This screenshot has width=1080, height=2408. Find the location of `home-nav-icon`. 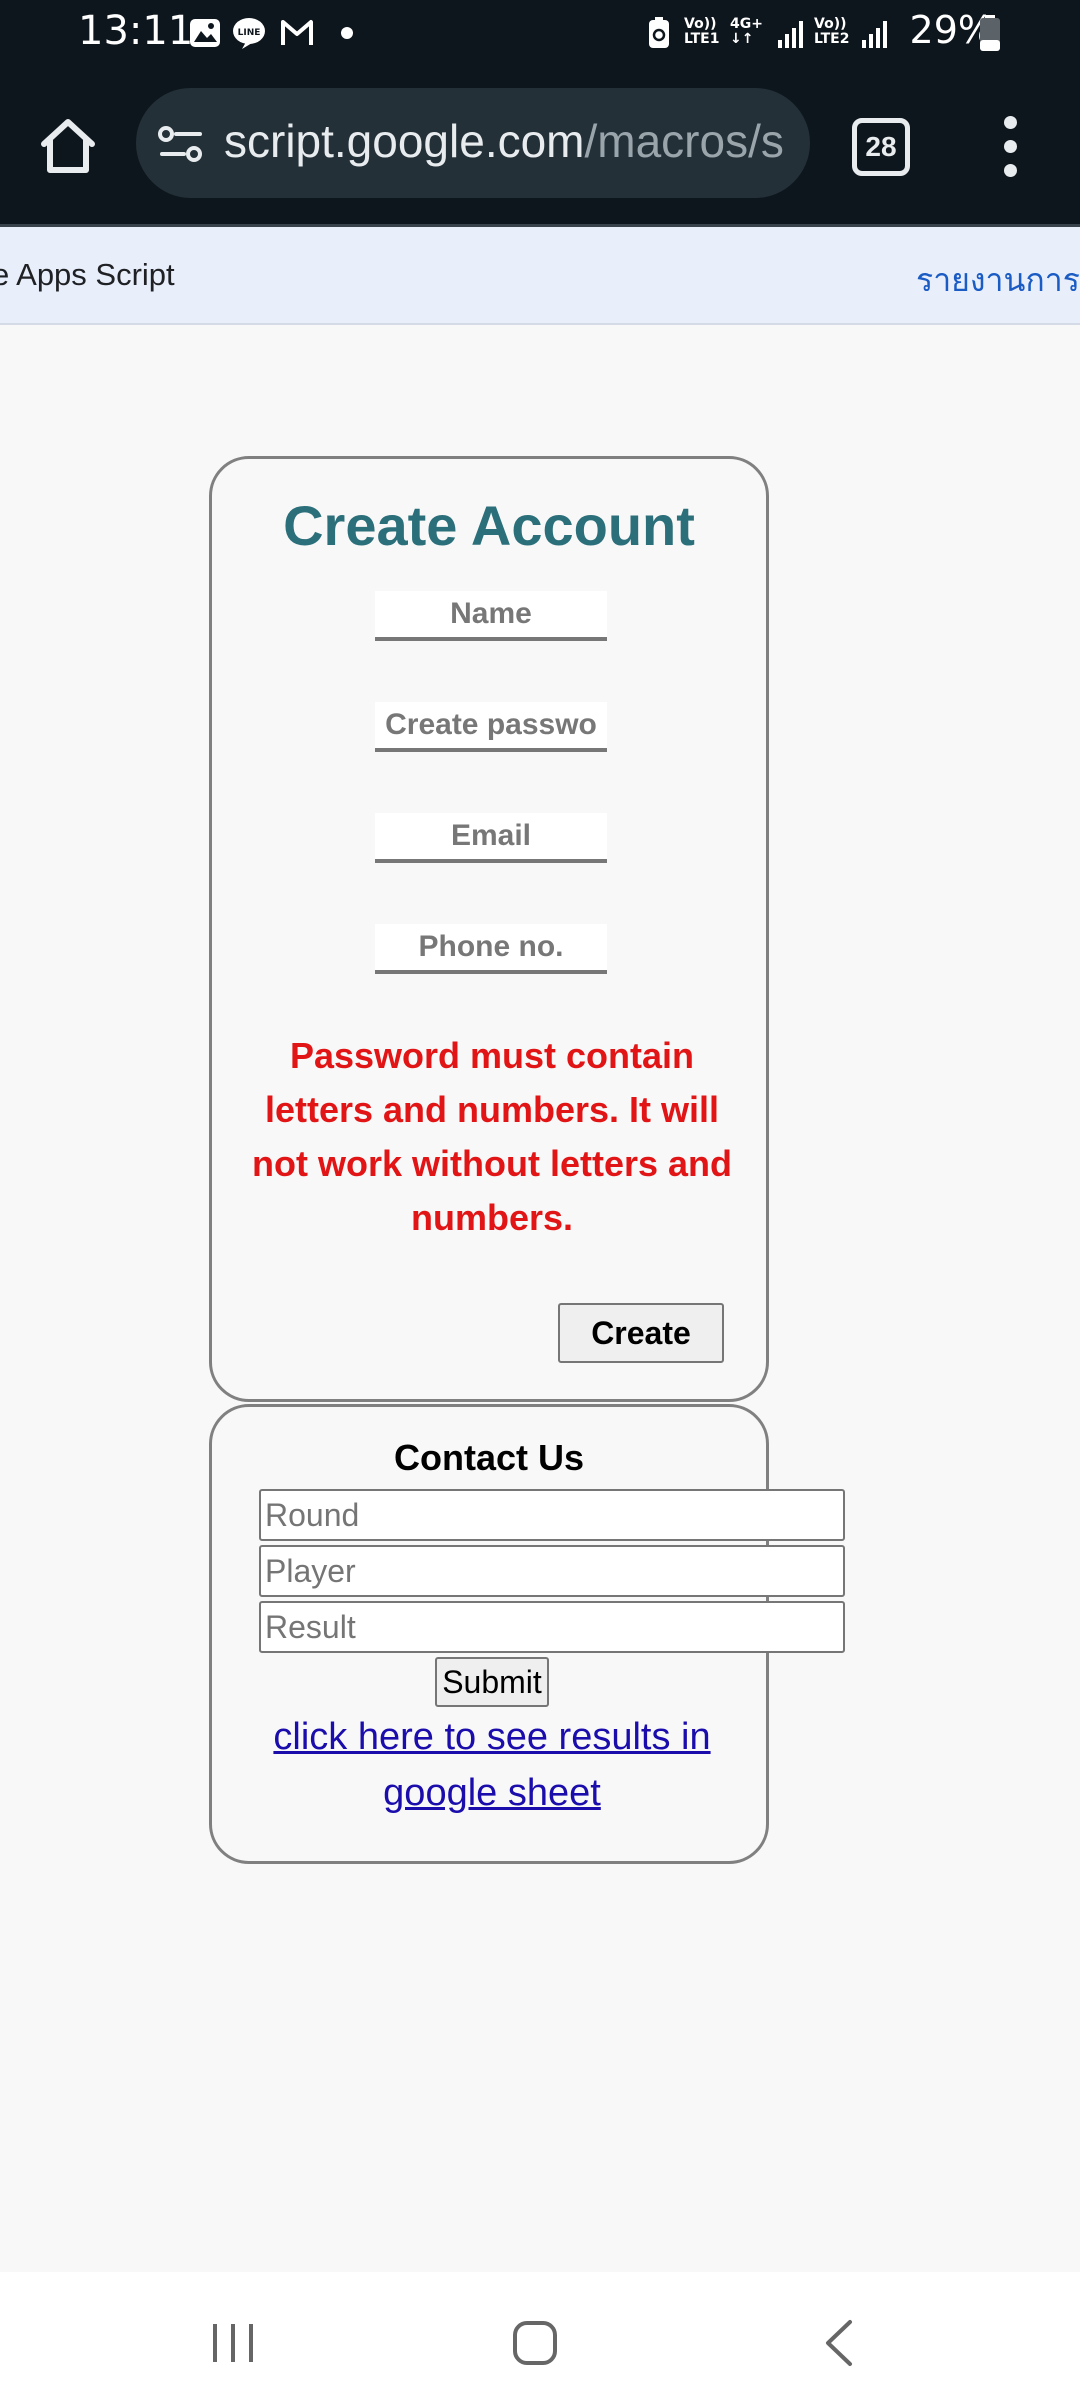

home-nav-icon is located at coordinates (535, 2343).